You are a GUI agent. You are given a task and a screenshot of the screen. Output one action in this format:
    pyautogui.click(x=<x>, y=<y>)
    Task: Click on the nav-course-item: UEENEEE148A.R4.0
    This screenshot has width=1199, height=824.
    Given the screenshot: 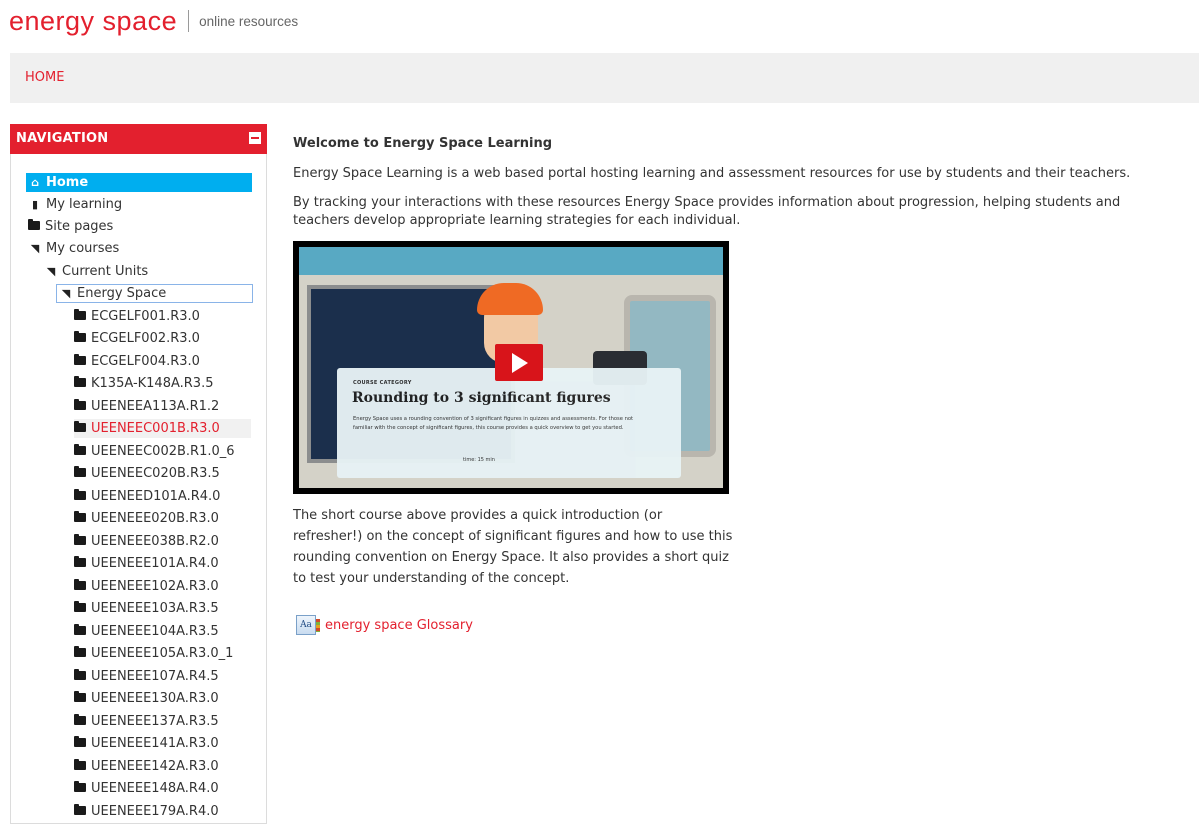 What is the action you would take?
    pyautogui.click(x=146, y=788)
    